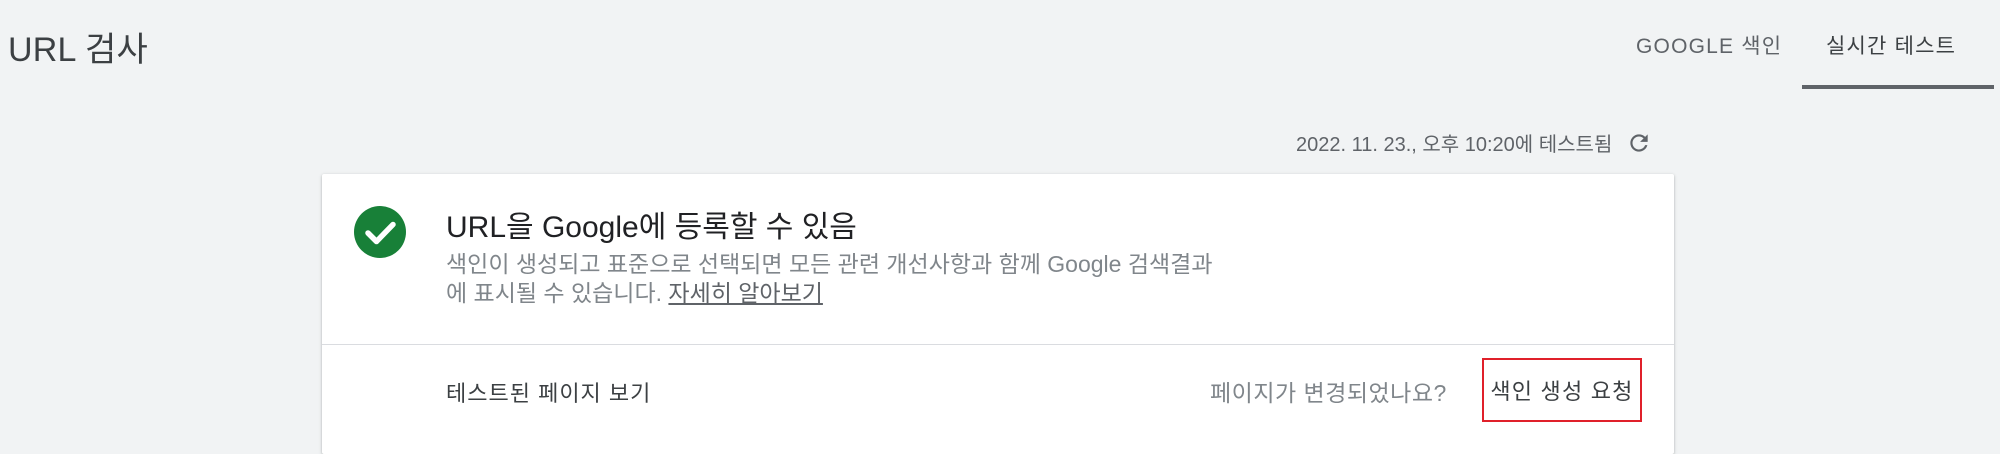 This screenshot has height=454, width=2000. What do you see at coordinates (1898, 87) in the screenshot?
I see `active-tab-indicator` at bounding box center [1898, 87].